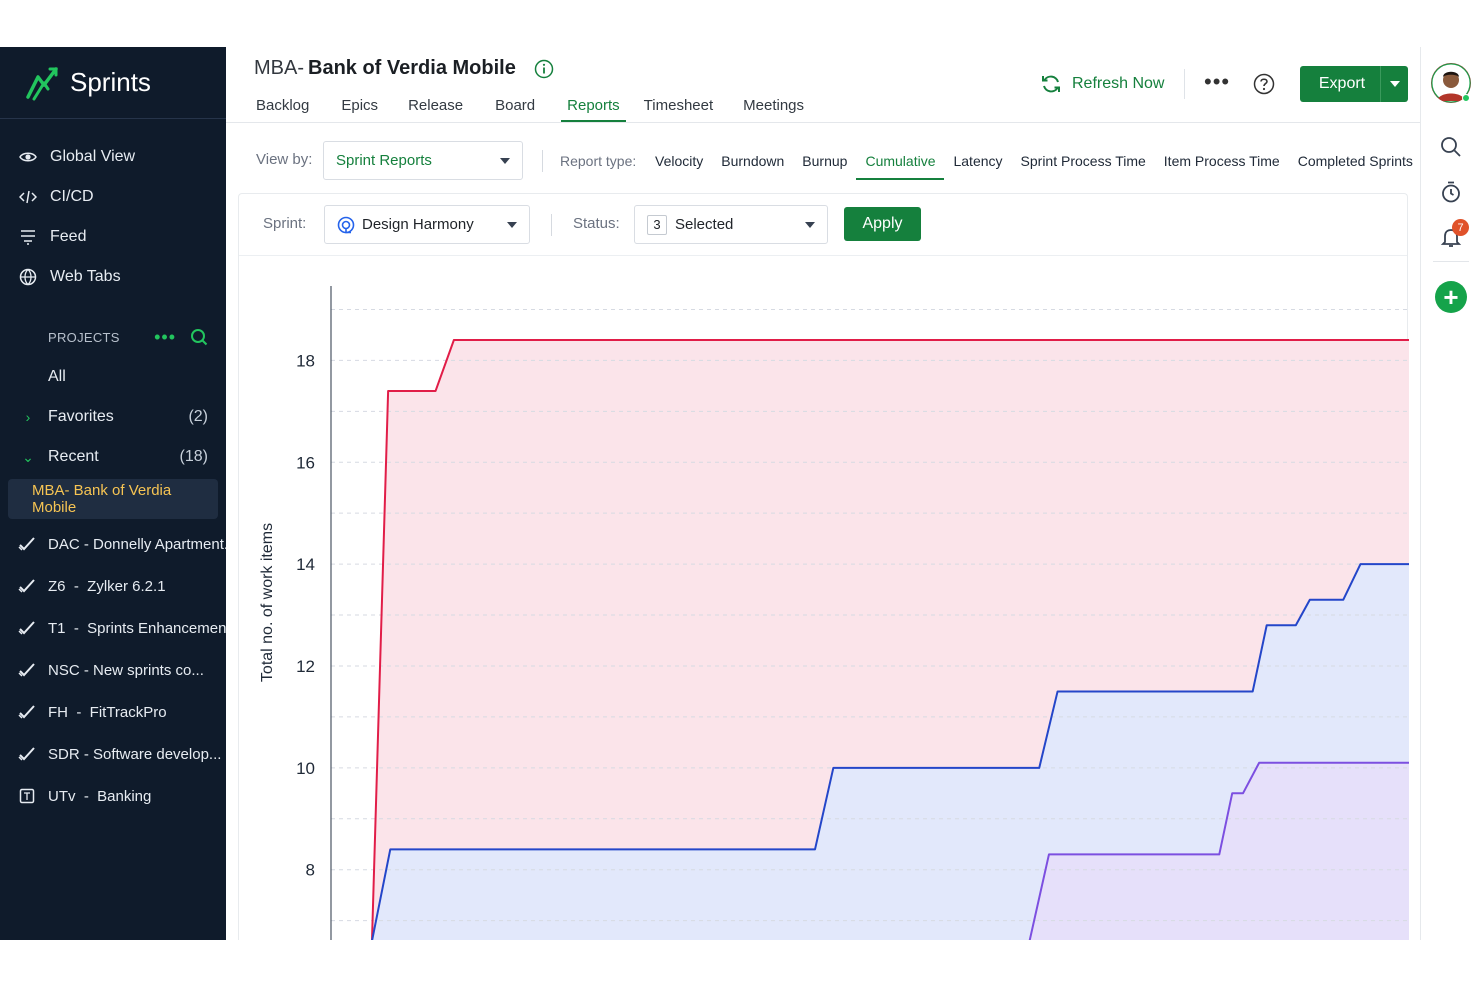 The height and width of the screenshot is (987, 1480). I want to click on nav-web-tabs: Web Tabs, so click(113, 277).